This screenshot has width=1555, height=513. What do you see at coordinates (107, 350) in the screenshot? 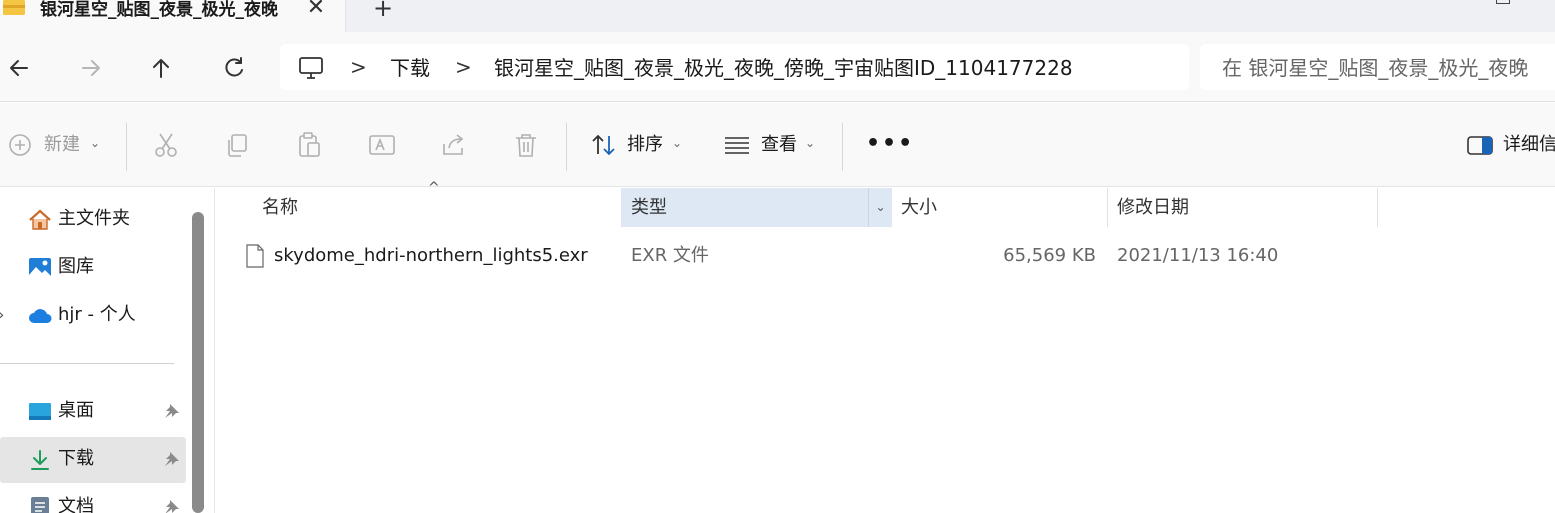
I see `navigation-pane: 主文件夹 图库 › hjr - 个人 桌面 下载` at bounding box center [107, 350].